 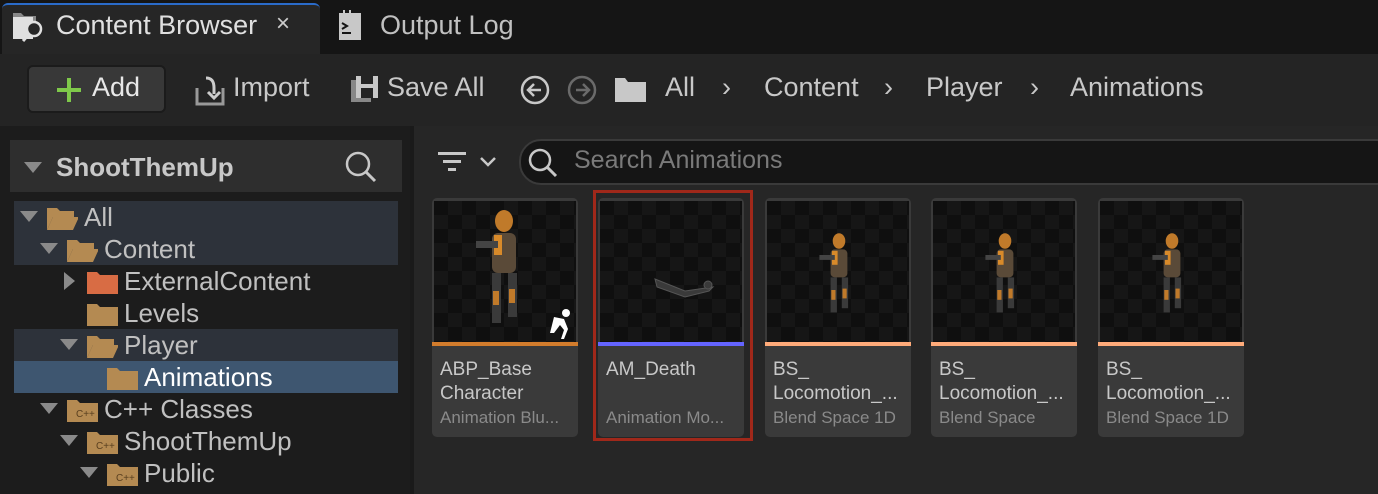 I want to click on selection-outline, so click(x=673, y=315).